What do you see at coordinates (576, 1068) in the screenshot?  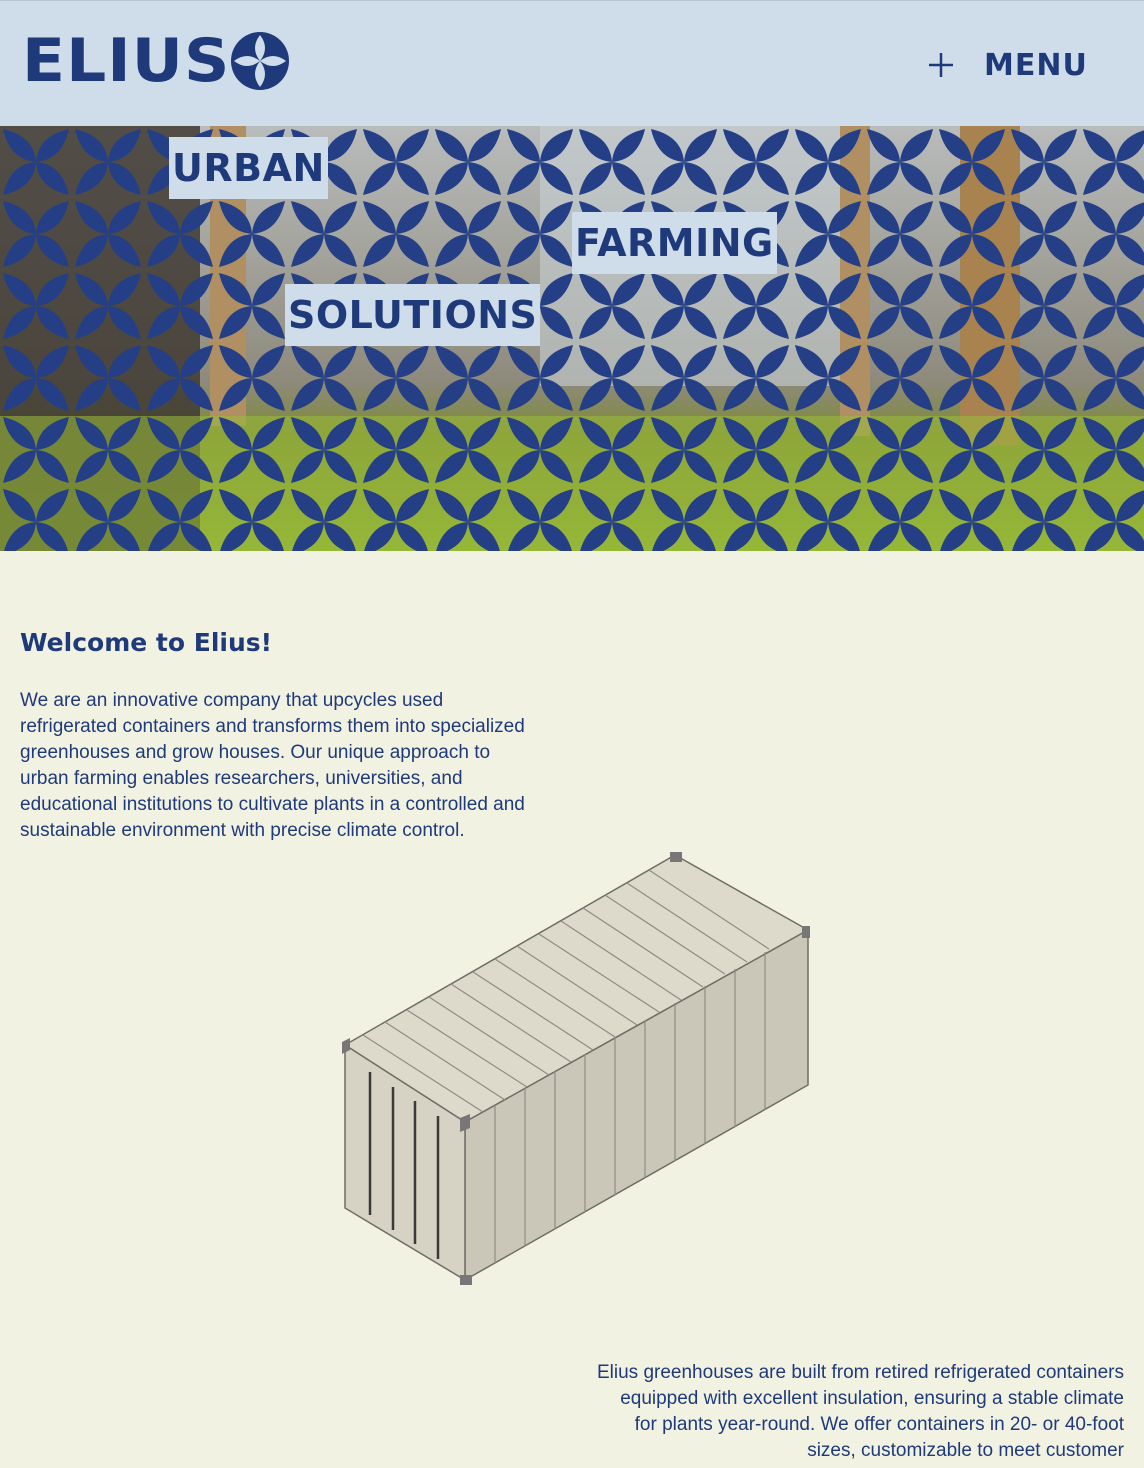 I see `shipping-container-illustration` at bounding box center [576, 1068].